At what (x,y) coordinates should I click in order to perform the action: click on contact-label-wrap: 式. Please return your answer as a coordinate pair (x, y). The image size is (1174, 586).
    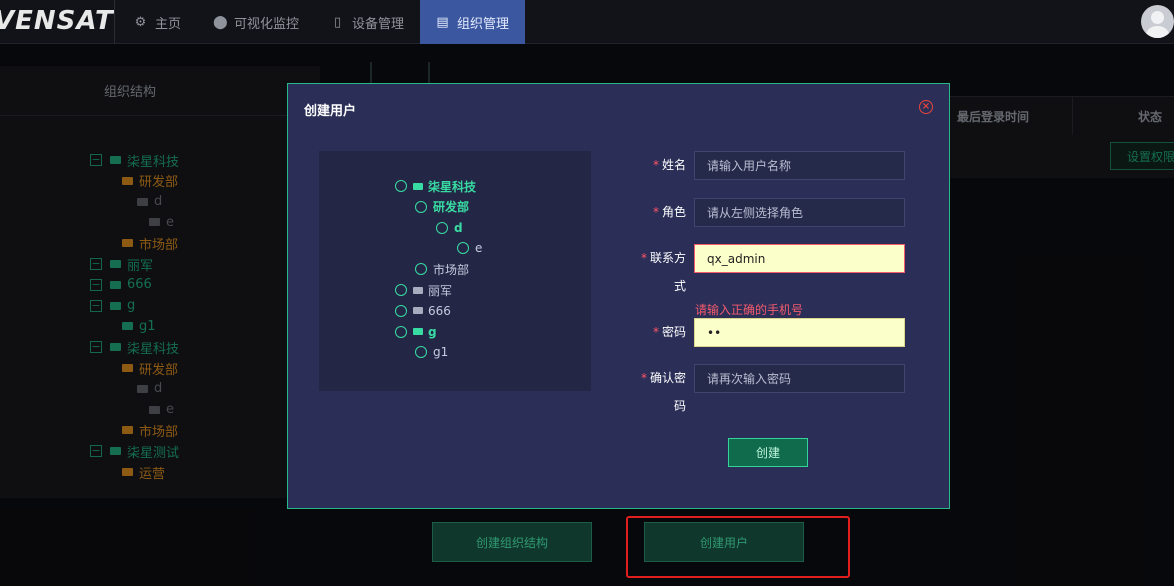
    Looking at the image, I should click on (679, 286).